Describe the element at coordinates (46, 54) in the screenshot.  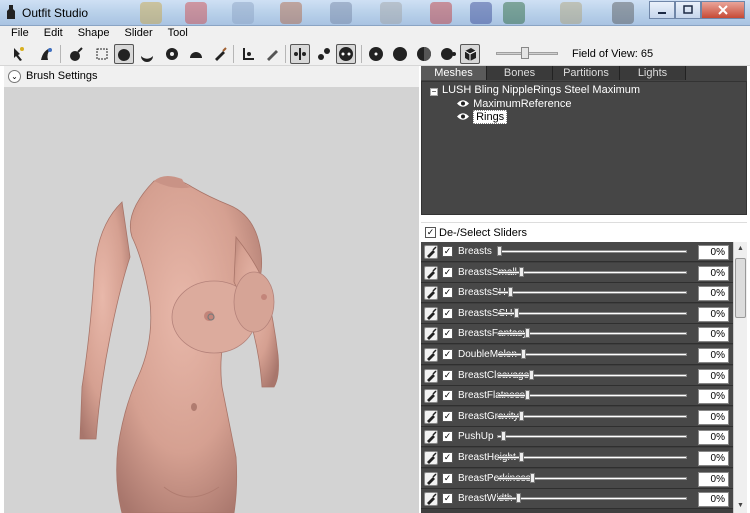
I see `transform-tool-button` at that location.